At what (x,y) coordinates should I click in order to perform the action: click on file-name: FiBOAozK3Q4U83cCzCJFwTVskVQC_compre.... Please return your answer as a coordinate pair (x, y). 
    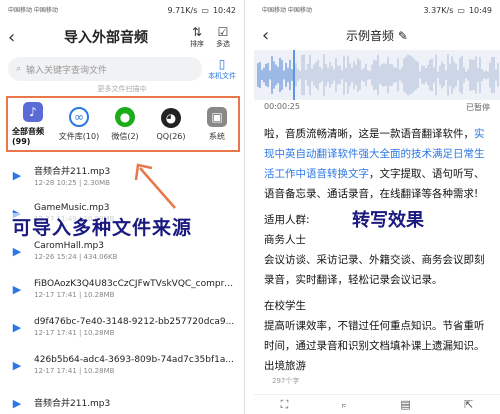
    Looking at the image, I should click on (135, 284).